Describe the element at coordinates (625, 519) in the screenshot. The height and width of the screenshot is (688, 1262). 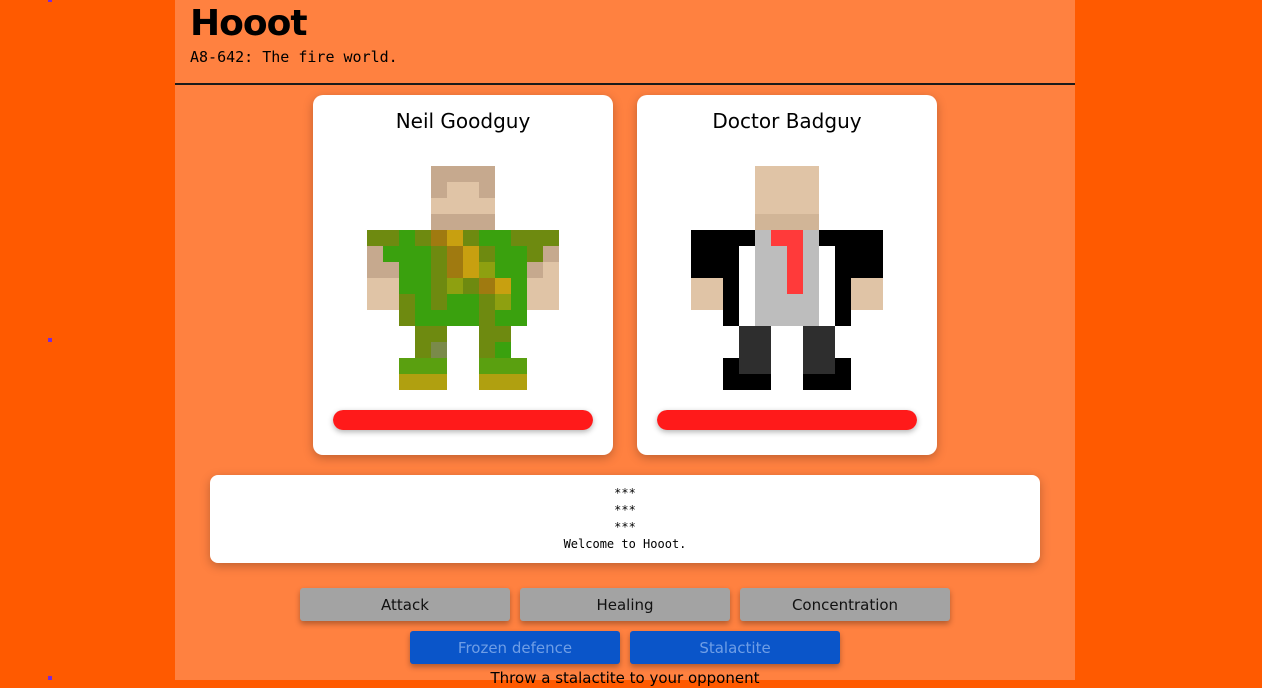
I see `message-log: *** *** *** Welcome to Hooot.` at that location.